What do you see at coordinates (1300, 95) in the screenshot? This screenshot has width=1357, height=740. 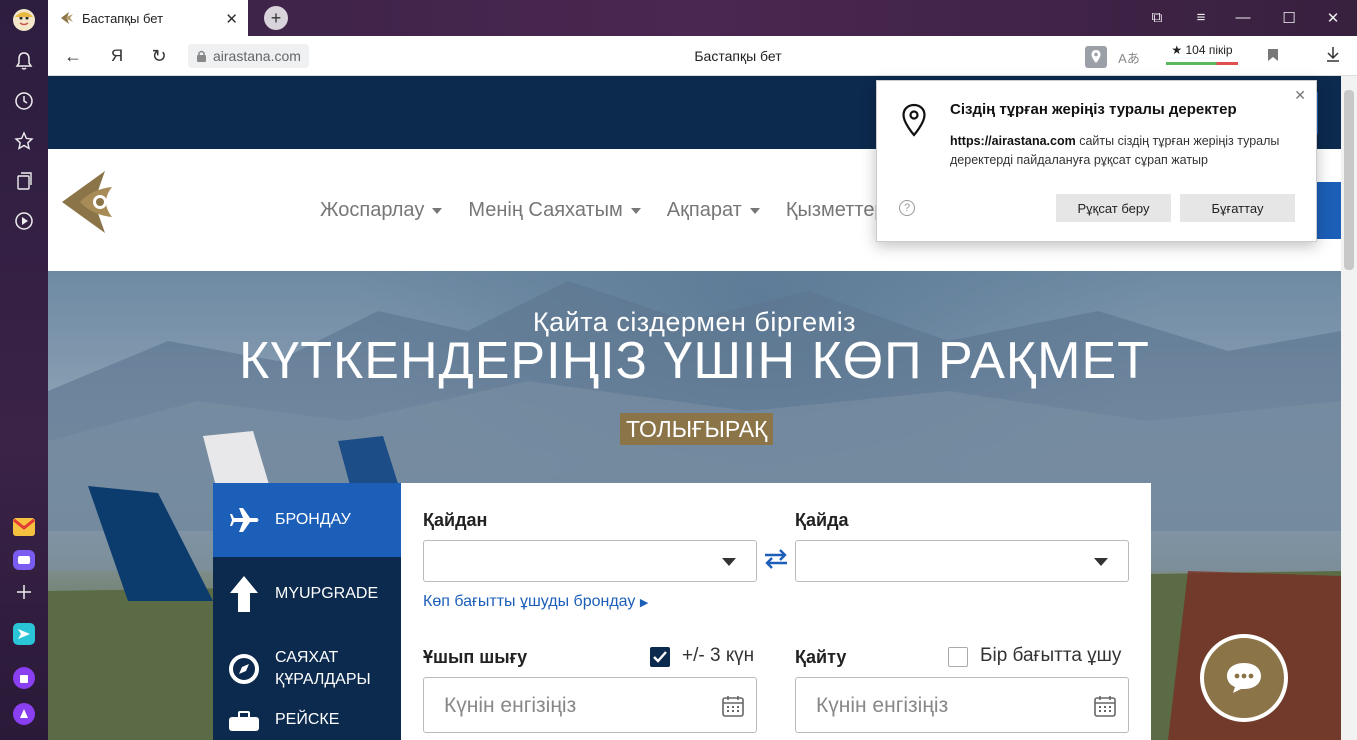 I see `close-icon: ✕` at bounding box center [1300, 95].